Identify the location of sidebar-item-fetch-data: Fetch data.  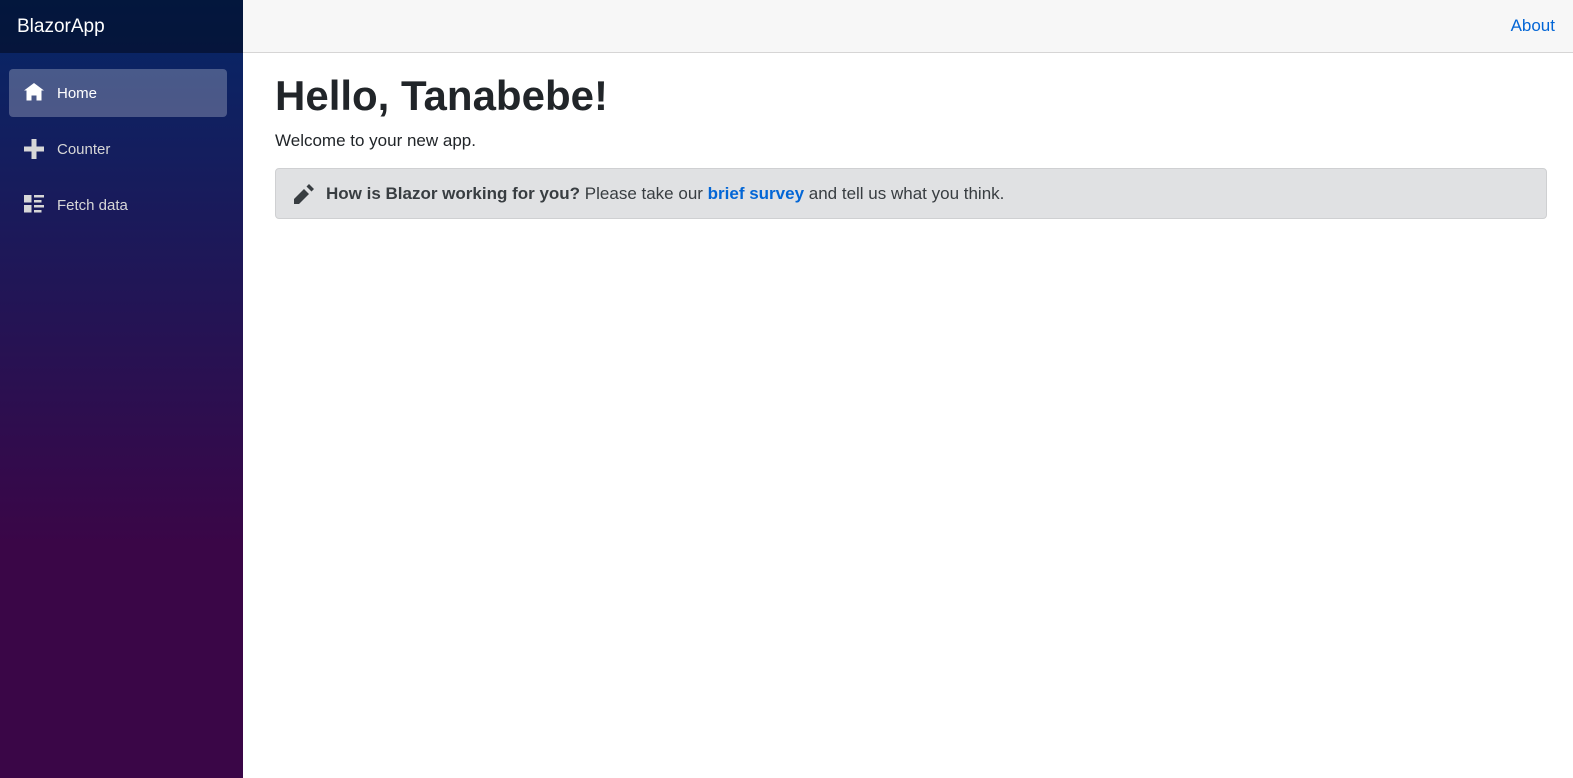
(118, 205).